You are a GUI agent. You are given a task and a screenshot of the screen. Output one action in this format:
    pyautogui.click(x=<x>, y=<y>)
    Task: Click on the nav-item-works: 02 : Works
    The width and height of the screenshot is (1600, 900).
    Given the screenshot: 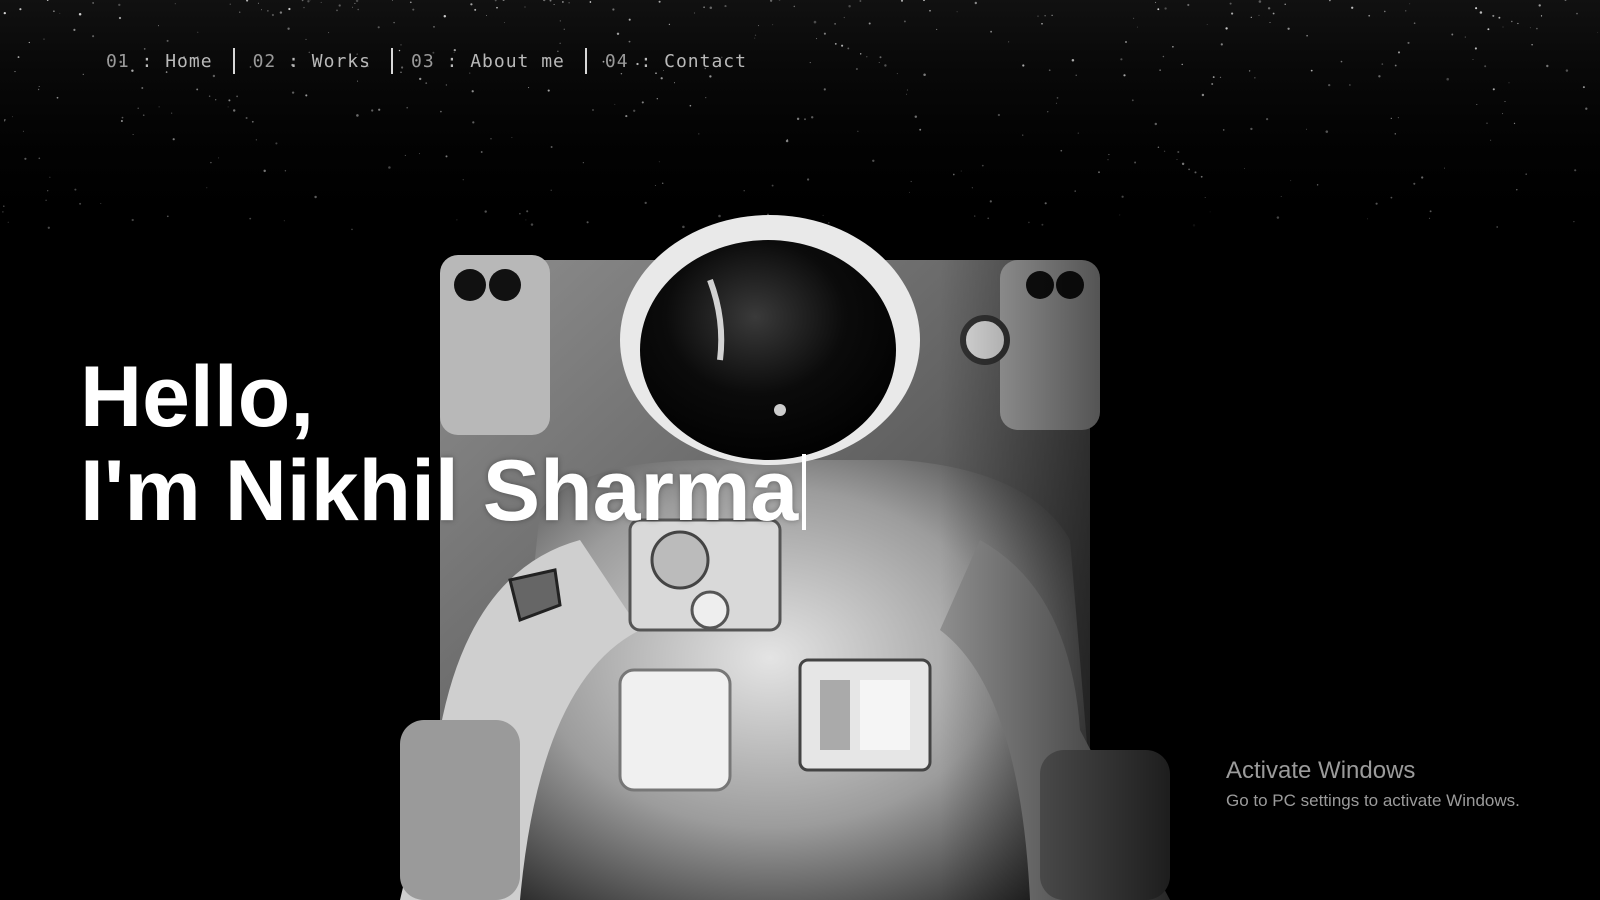 What is the action you would take?
    pyautogui.click(x=312, y=61)
    